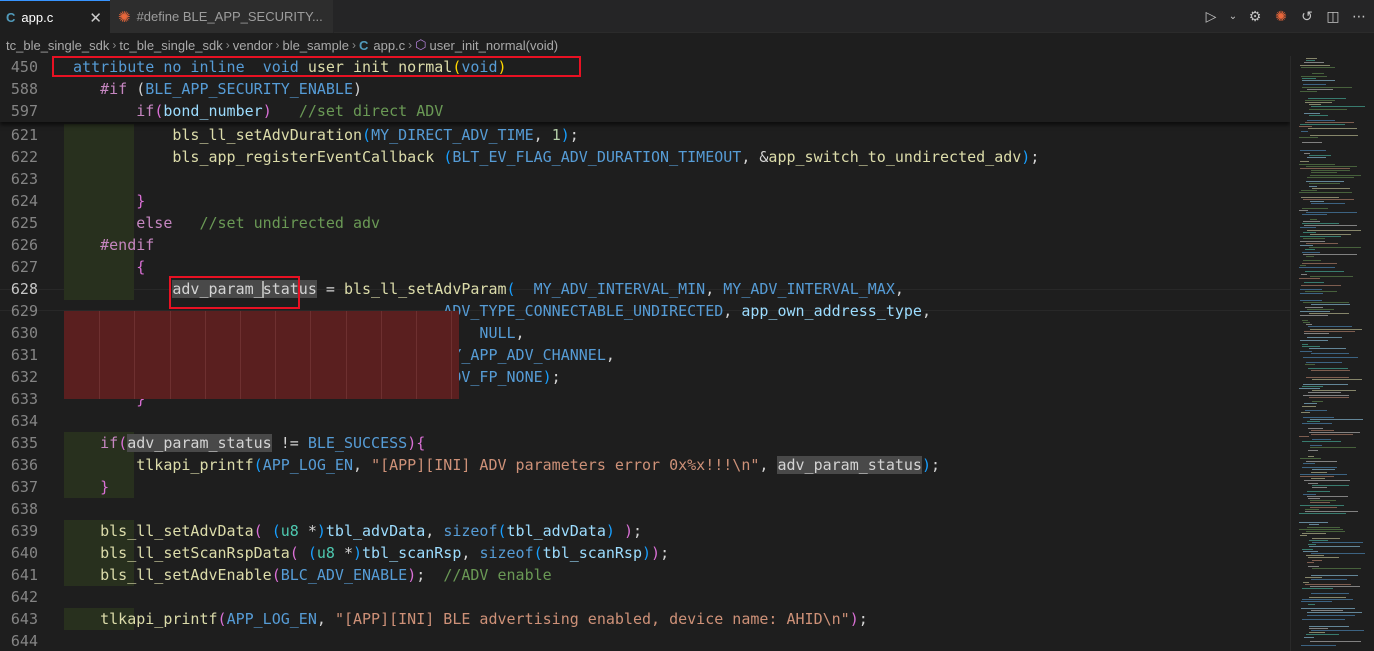 This screenshot has height=651, width=1374. I want to click on code-line: 624 }, so click(645, 201).